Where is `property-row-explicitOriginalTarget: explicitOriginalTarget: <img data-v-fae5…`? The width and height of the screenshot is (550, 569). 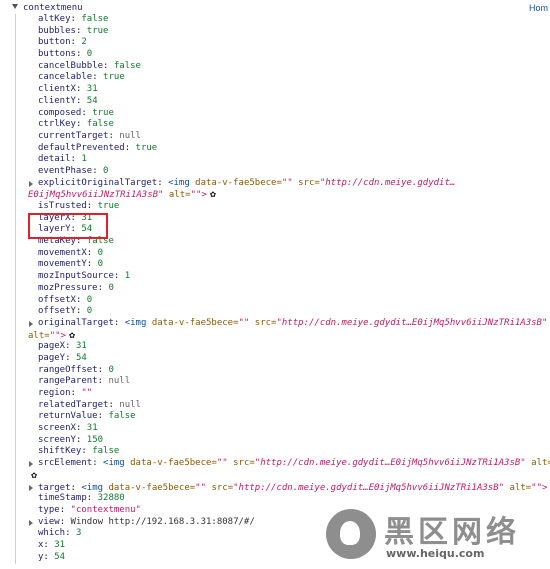
property-row-explicitOriginalTarget: explicitOriginalTarget: <img data-v-fae5… is located at coordinates (275, 184).